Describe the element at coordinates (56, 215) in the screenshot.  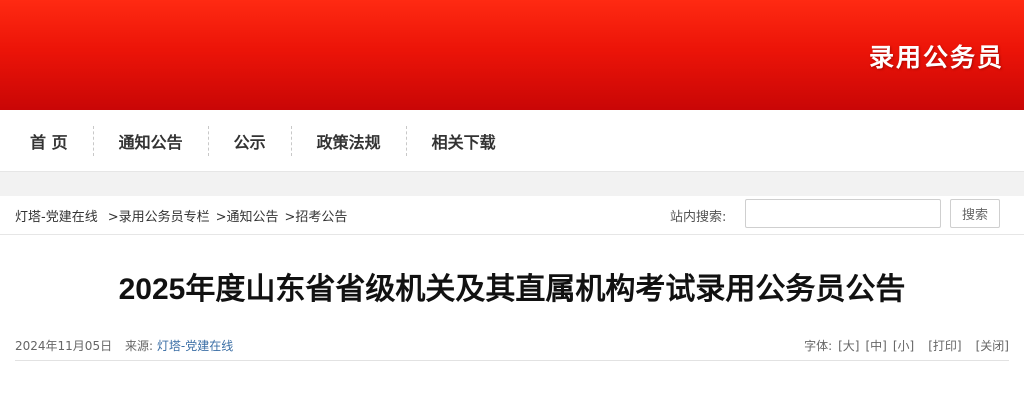
I see `breadcrumb-home-link: 灯塔-党建在线` at that location.